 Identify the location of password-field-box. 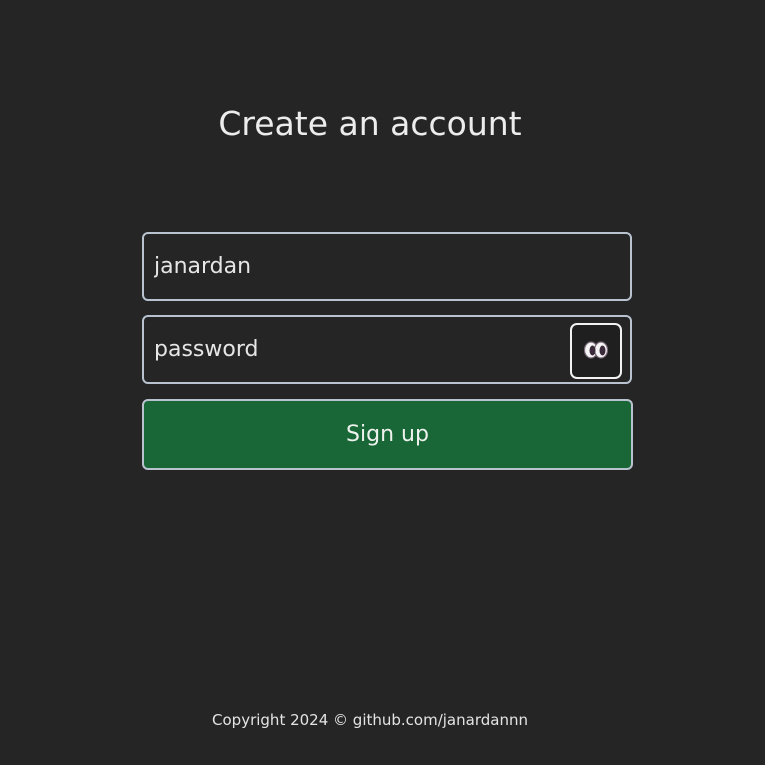
(387, 349).